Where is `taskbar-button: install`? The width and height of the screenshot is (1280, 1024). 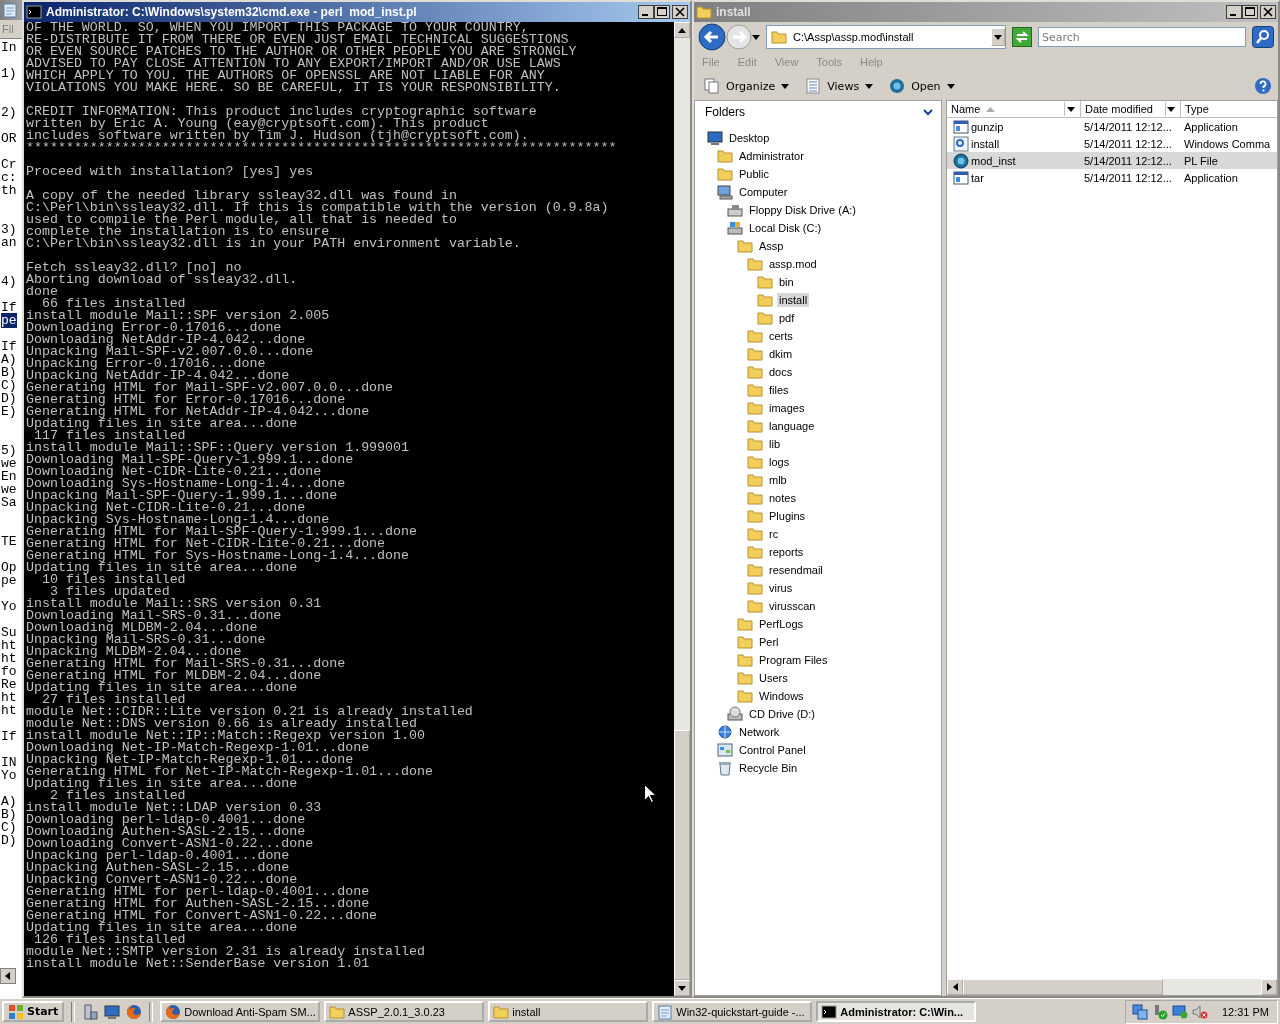 taskbar-button: install is located at coordinates (568, 1011).